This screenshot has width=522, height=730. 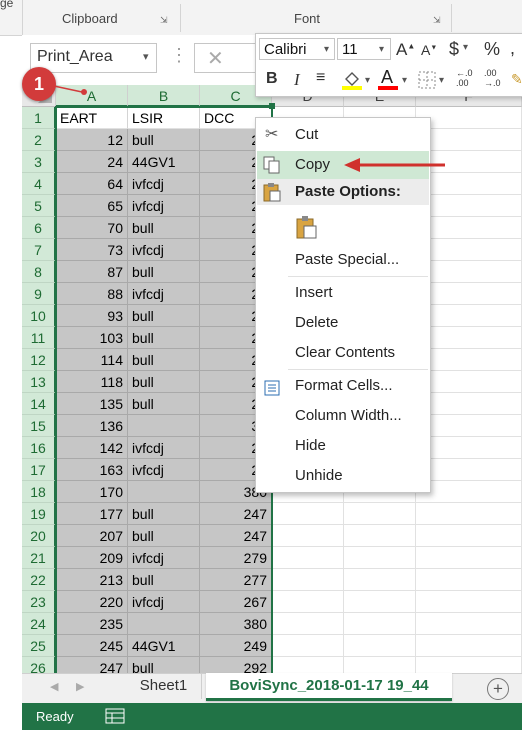 What do you see at coordinates (343, 293) in the screenshot?
I see `menu-item-insert: Insert` at bounding box center [343, 293].